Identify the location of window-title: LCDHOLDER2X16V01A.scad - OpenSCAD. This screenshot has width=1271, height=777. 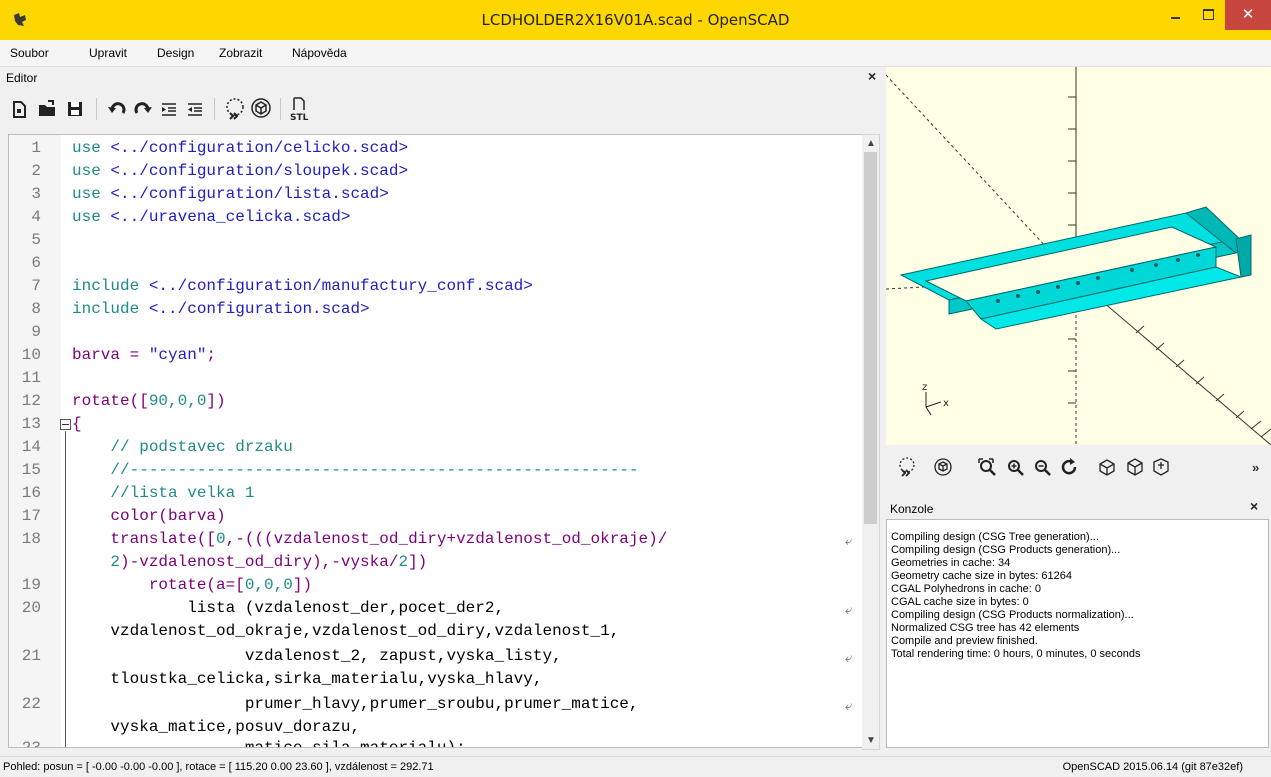
(635, 20).